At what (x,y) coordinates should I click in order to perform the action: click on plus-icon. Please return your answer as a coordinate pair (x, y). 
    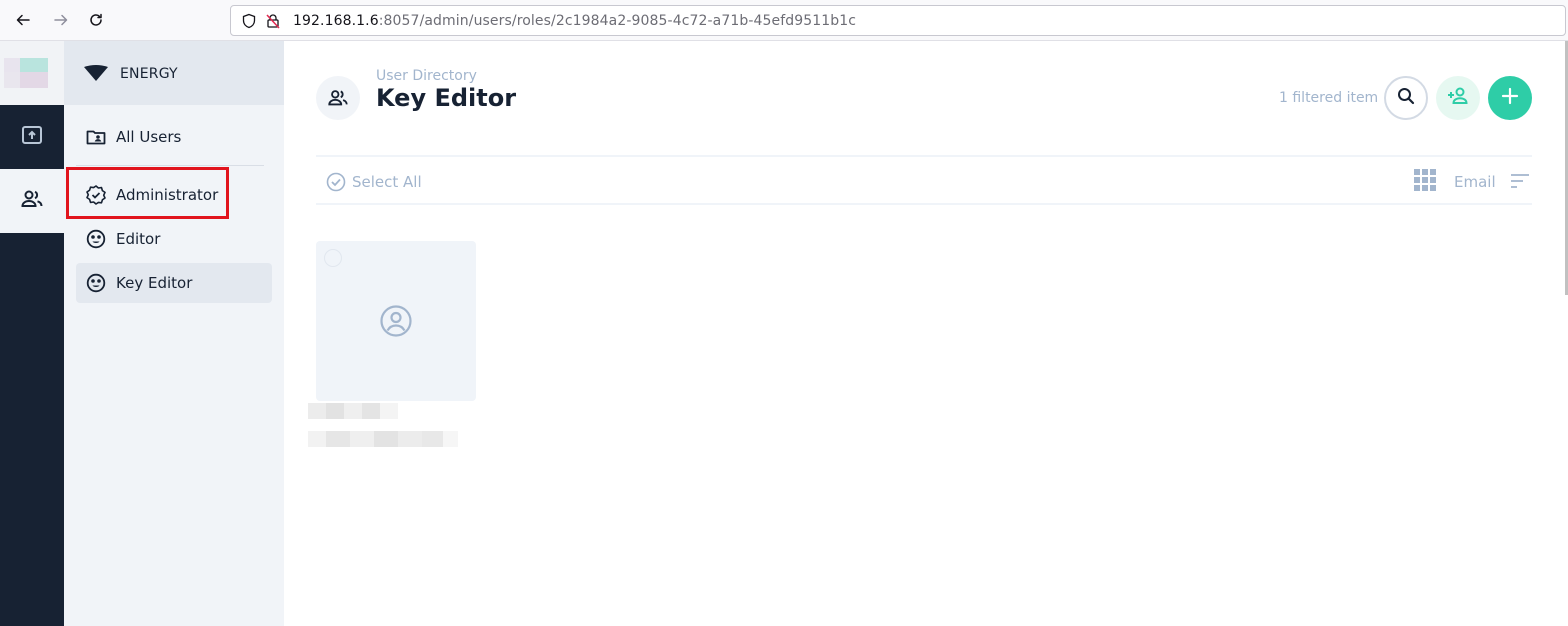
    Looking at the image, I should click on (1510, 98).